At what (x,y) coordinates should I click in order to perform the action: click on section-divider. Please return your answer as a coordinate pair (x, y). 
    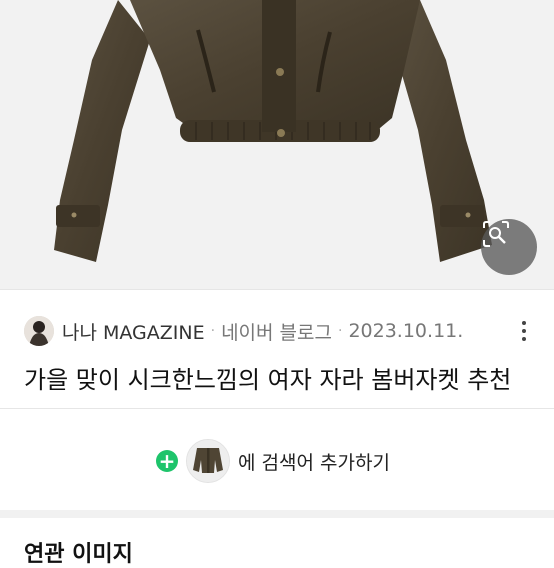
    Looking at the image, I should click on (277, 514).